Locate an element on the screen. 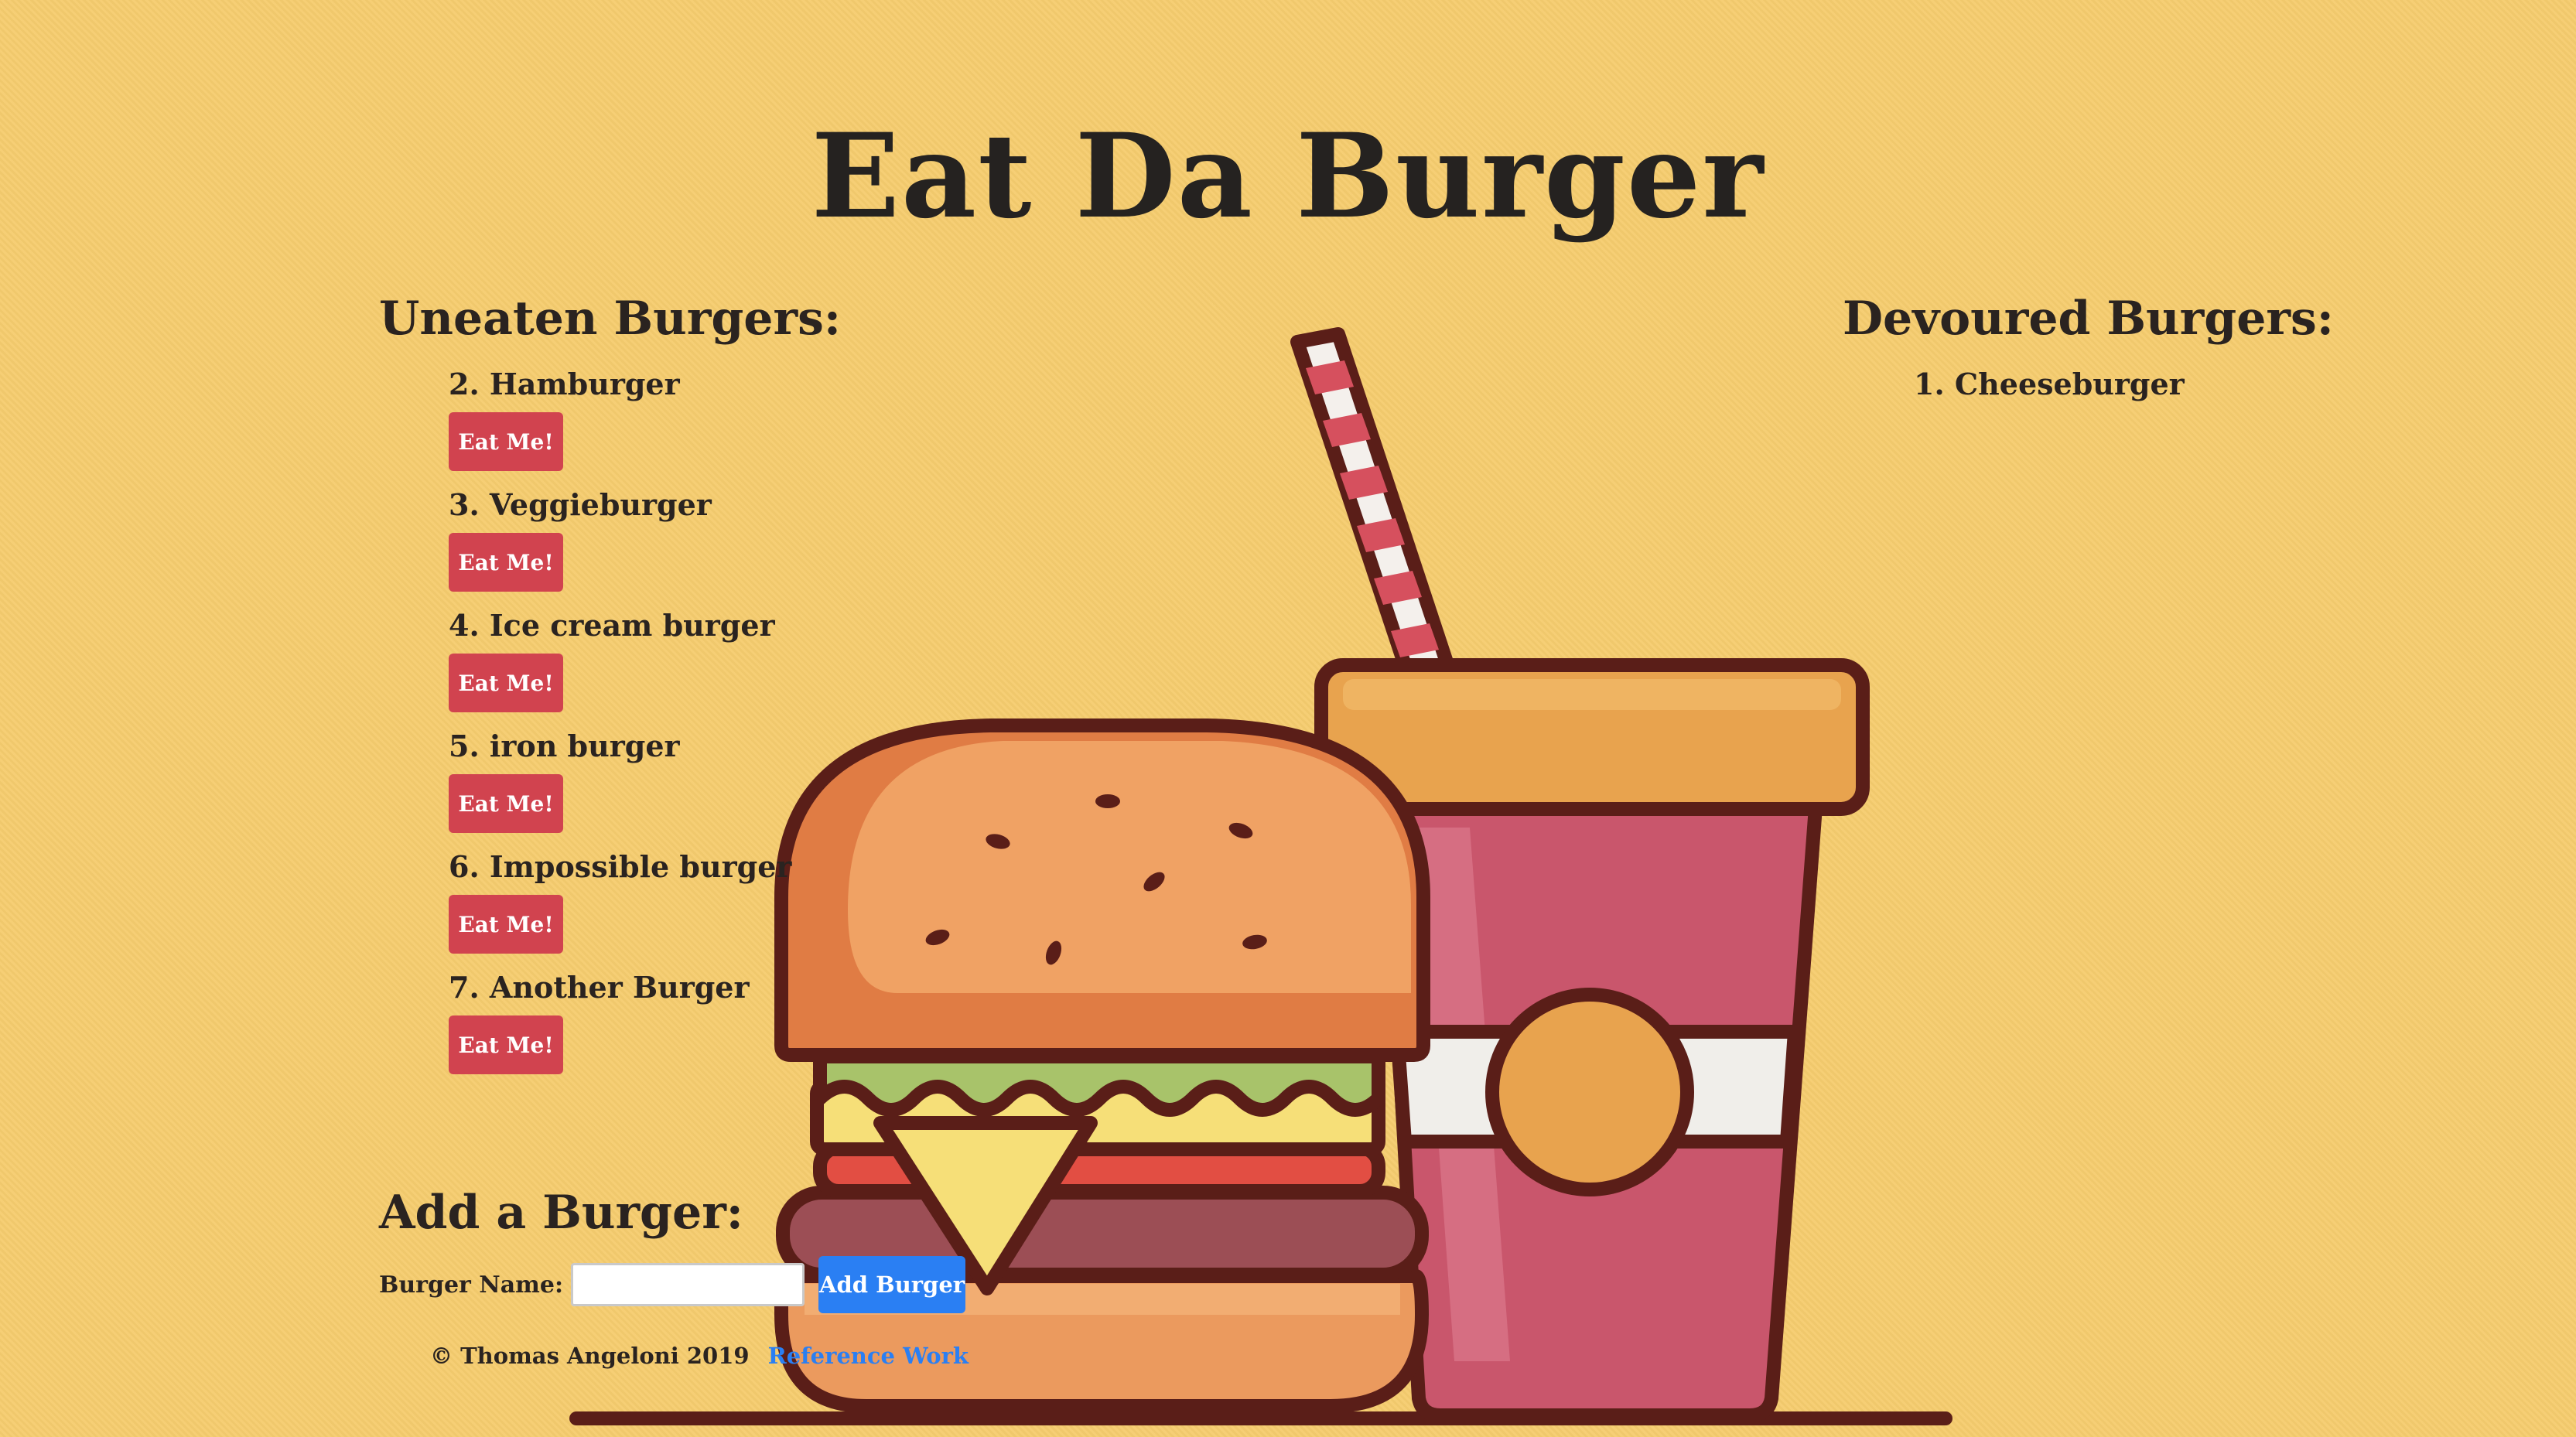  reference-work-link: Reference Work is located at coordinates (868, 1356).